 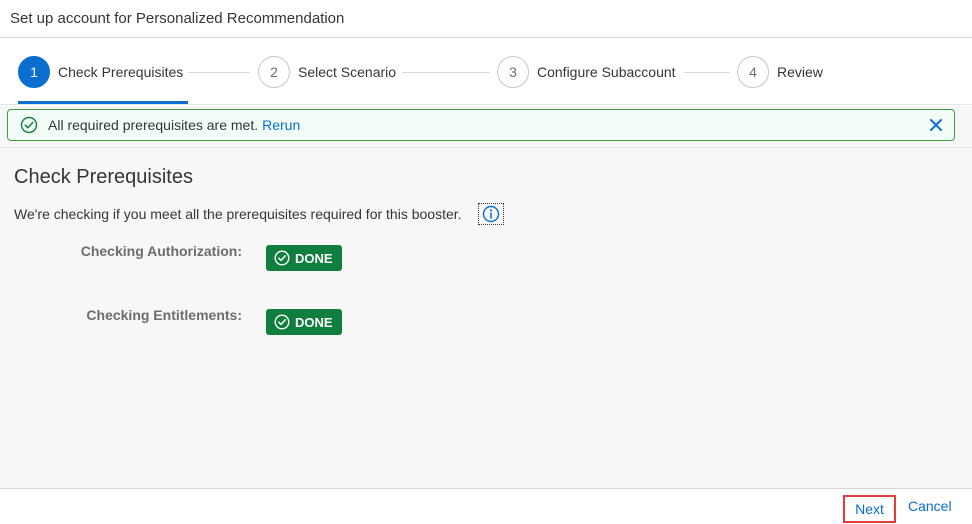 What do you see at coordinates (164, 315) in the screenshot?
I see `check-label-entitlements: Checking Entitlements:` at bounding box center [164, 315].